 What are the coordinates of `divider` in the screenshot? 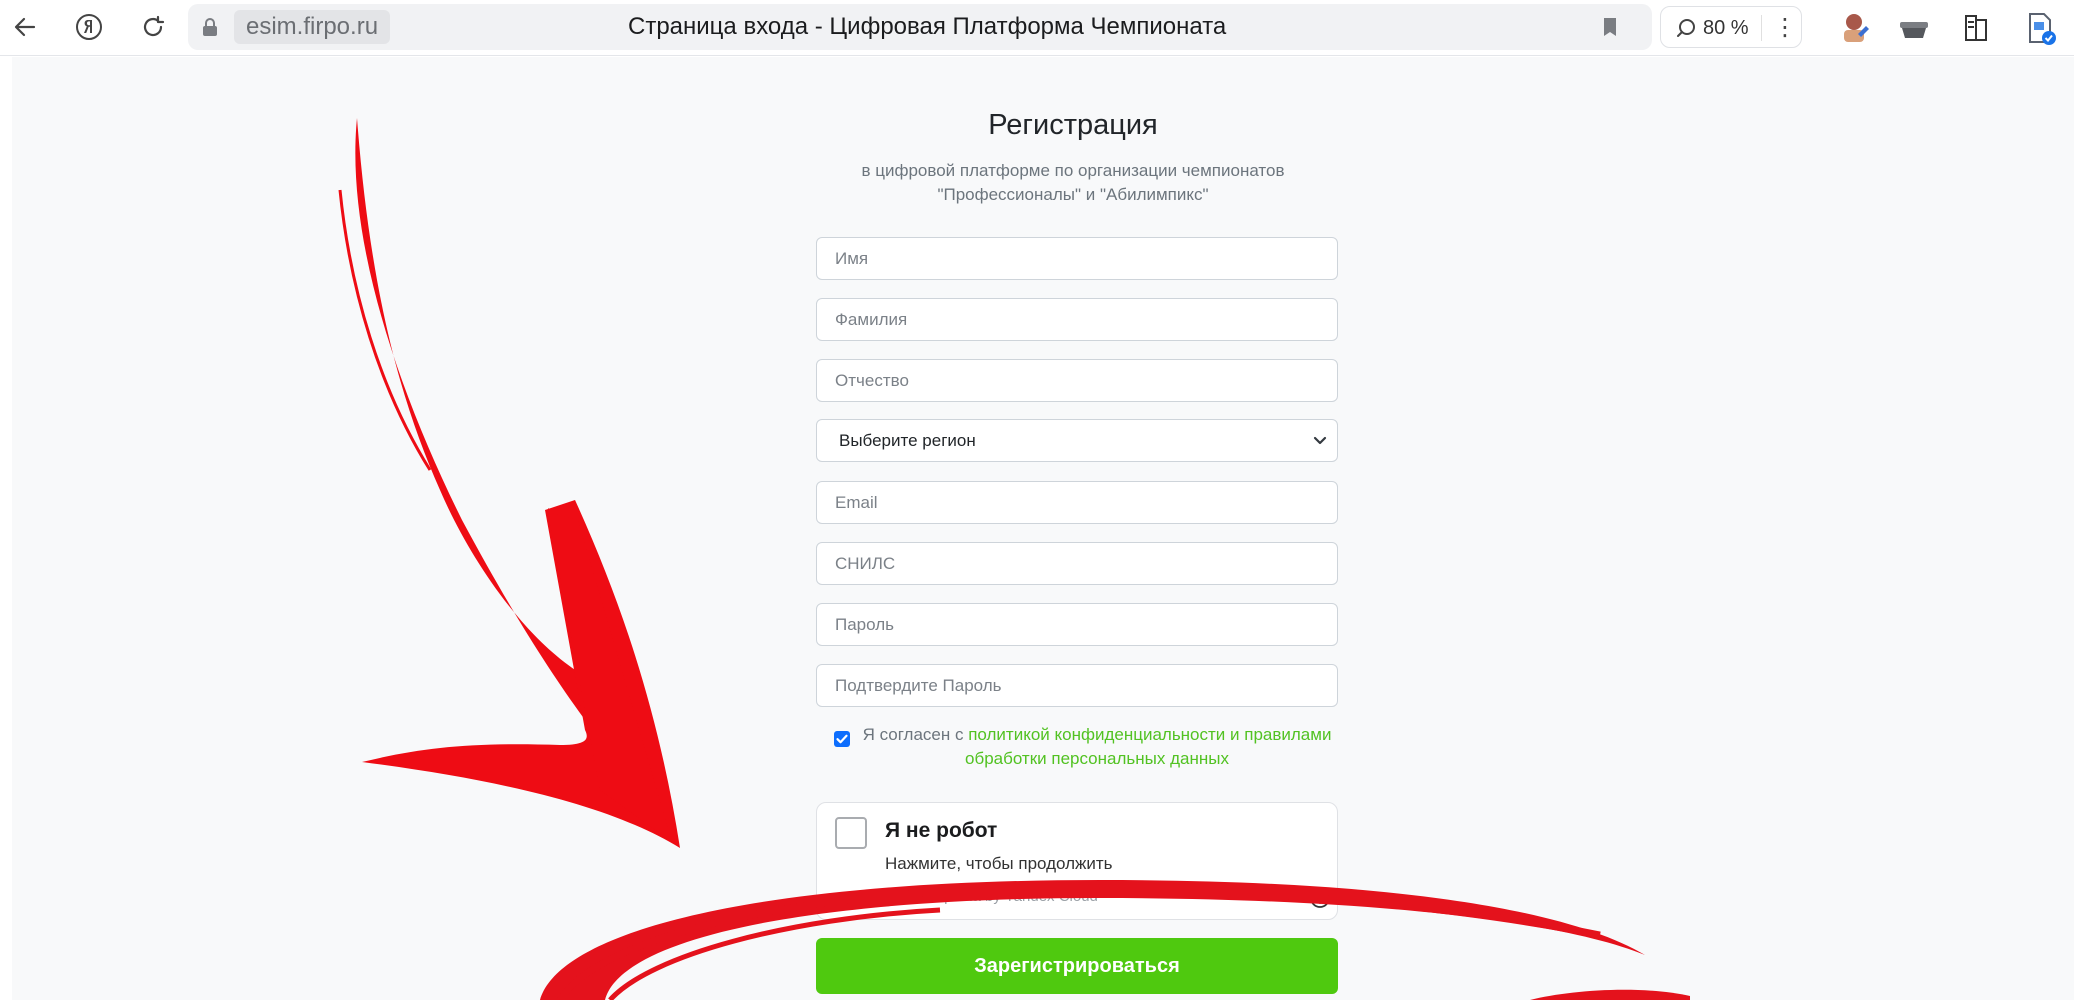 It's located at (1761, 28).